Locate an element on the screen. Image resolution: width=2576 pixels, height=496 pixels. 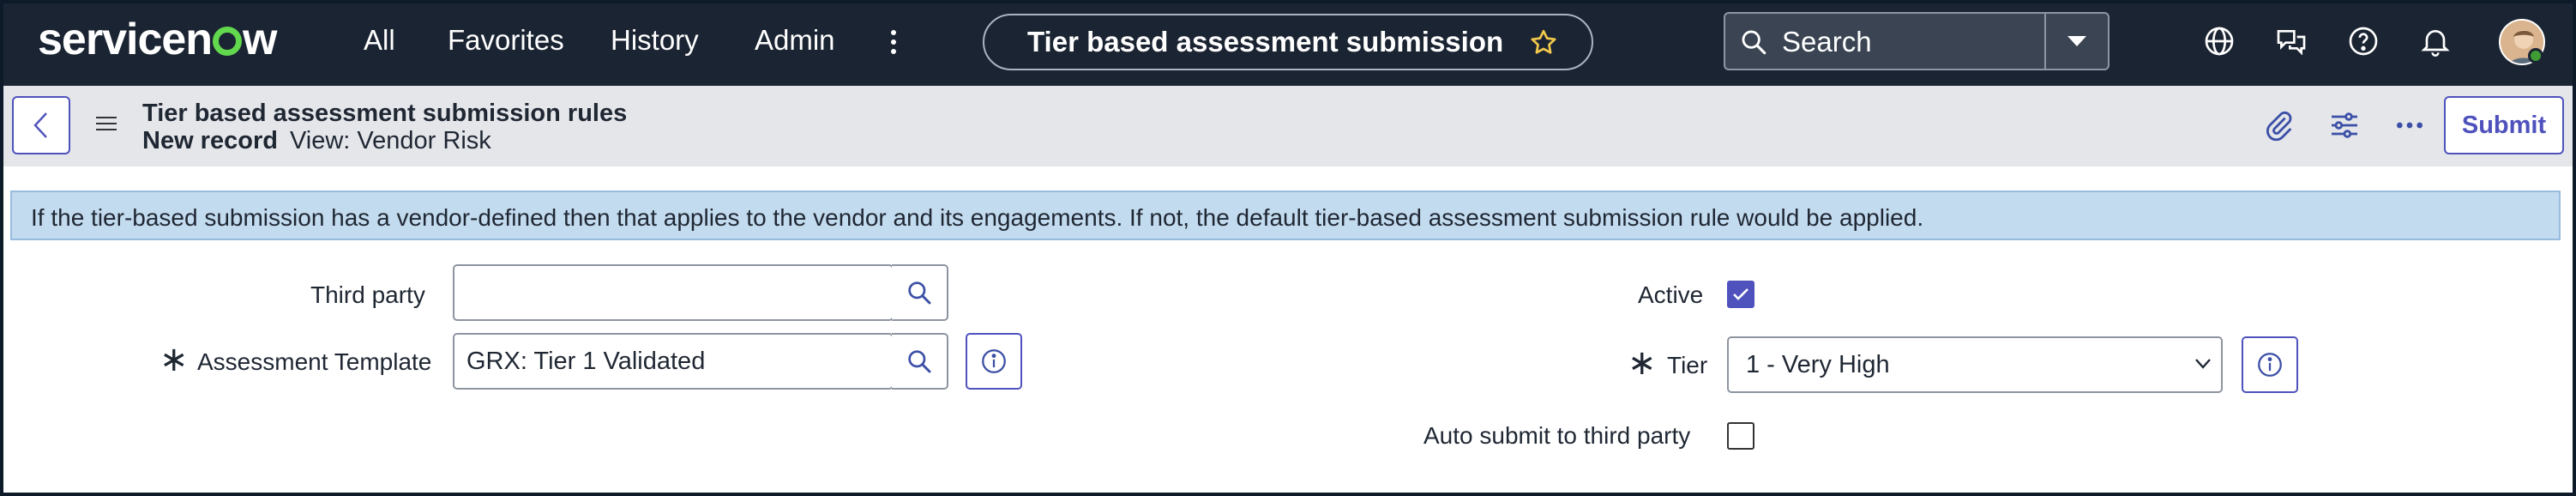
assessment-template-label: Assessment Template is located at coordinates (314, 361).